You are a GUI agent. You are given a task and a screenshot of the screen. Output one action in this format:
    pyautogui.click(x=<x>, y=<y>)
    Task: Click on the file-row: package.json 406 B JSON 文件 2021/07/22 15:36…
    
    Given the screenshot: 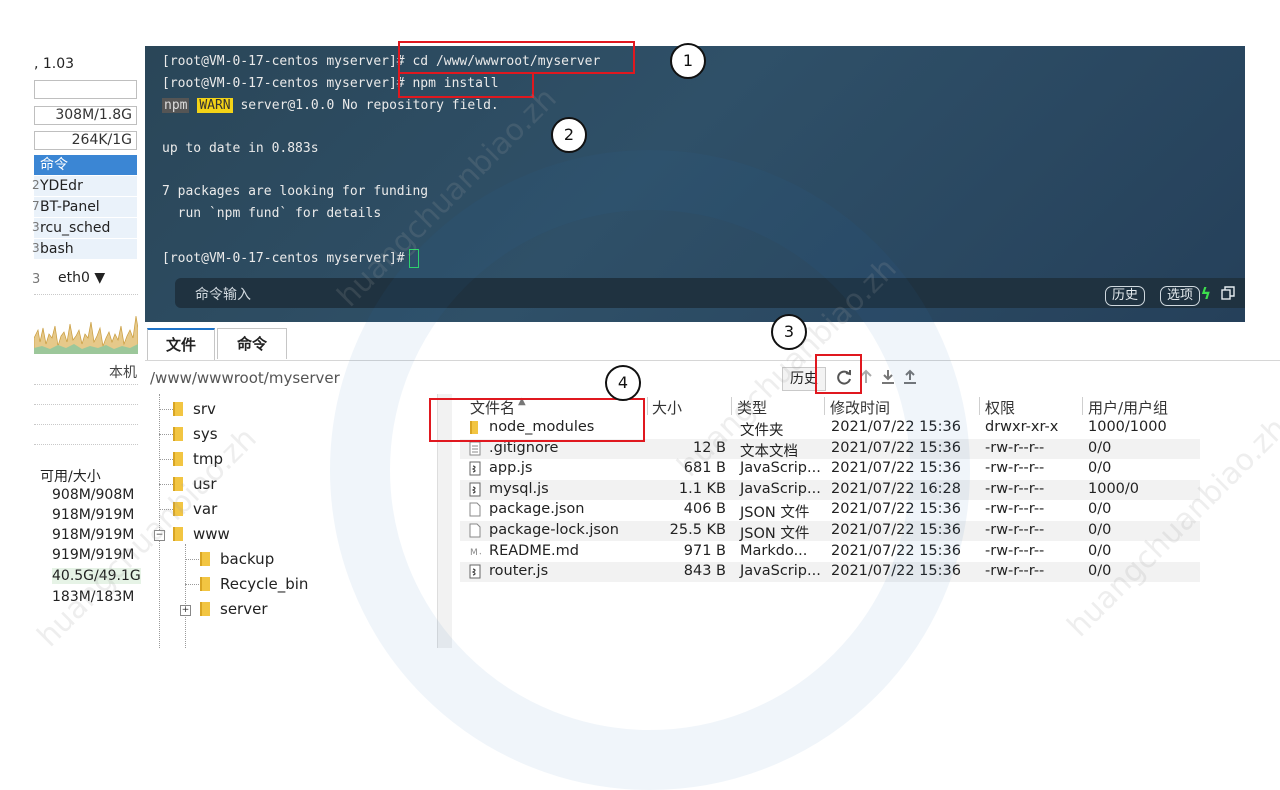 What is the action you would take?
    pyautogui.click(x=830, y=511)
    